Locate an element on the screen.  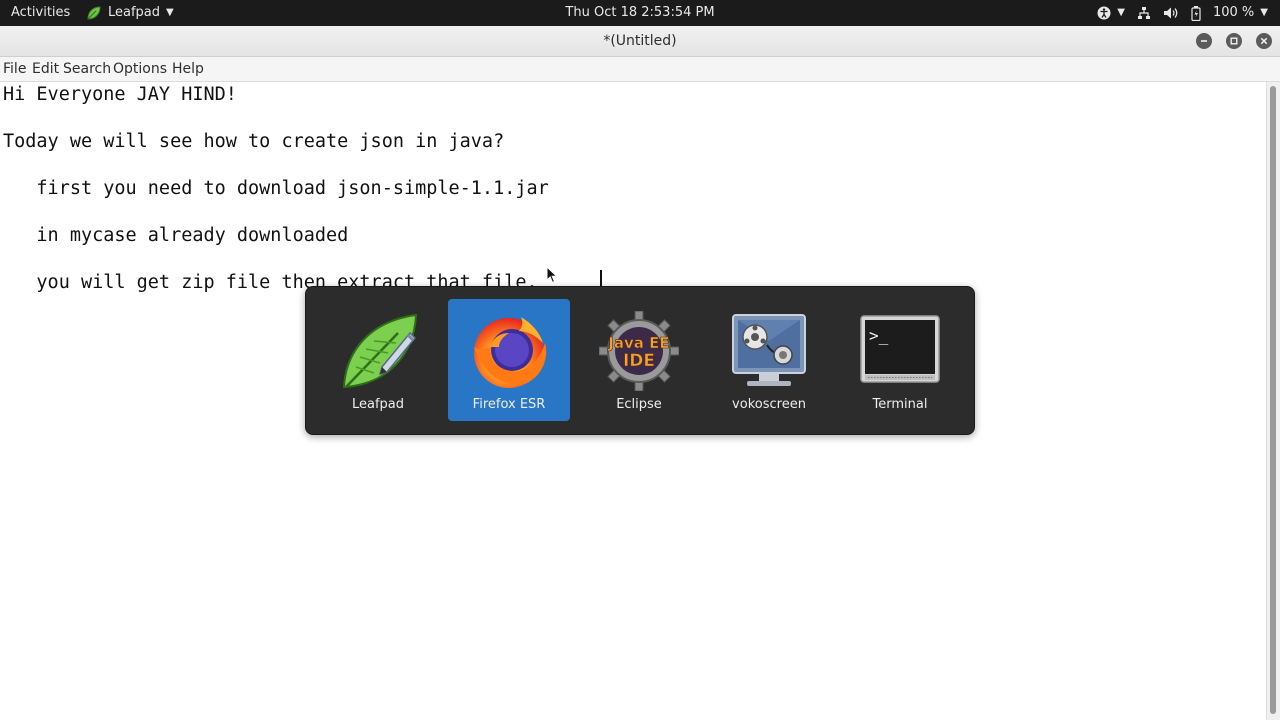
eclipse-icon: Java EE IDE is located at coordinates (639, 351).